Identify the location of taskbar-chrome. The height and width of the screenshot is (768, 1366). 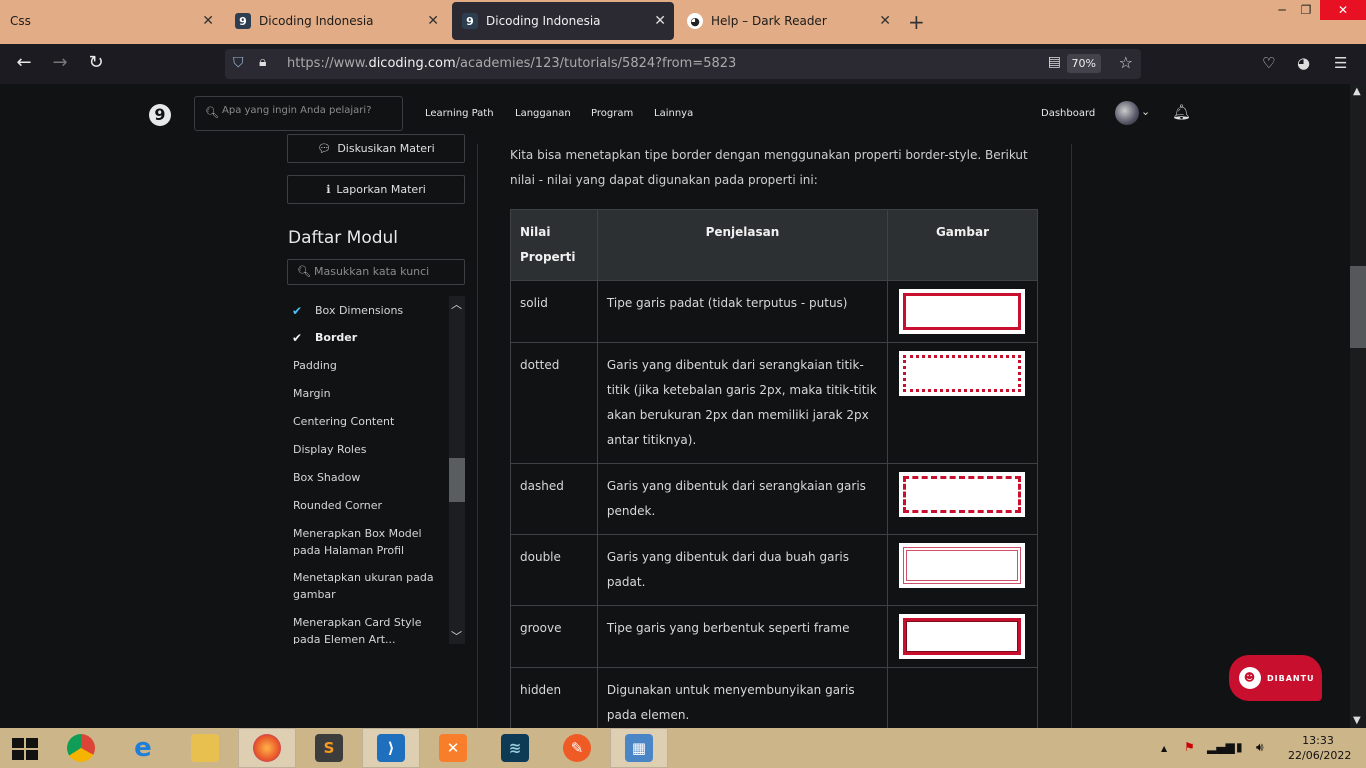
(81, 748).